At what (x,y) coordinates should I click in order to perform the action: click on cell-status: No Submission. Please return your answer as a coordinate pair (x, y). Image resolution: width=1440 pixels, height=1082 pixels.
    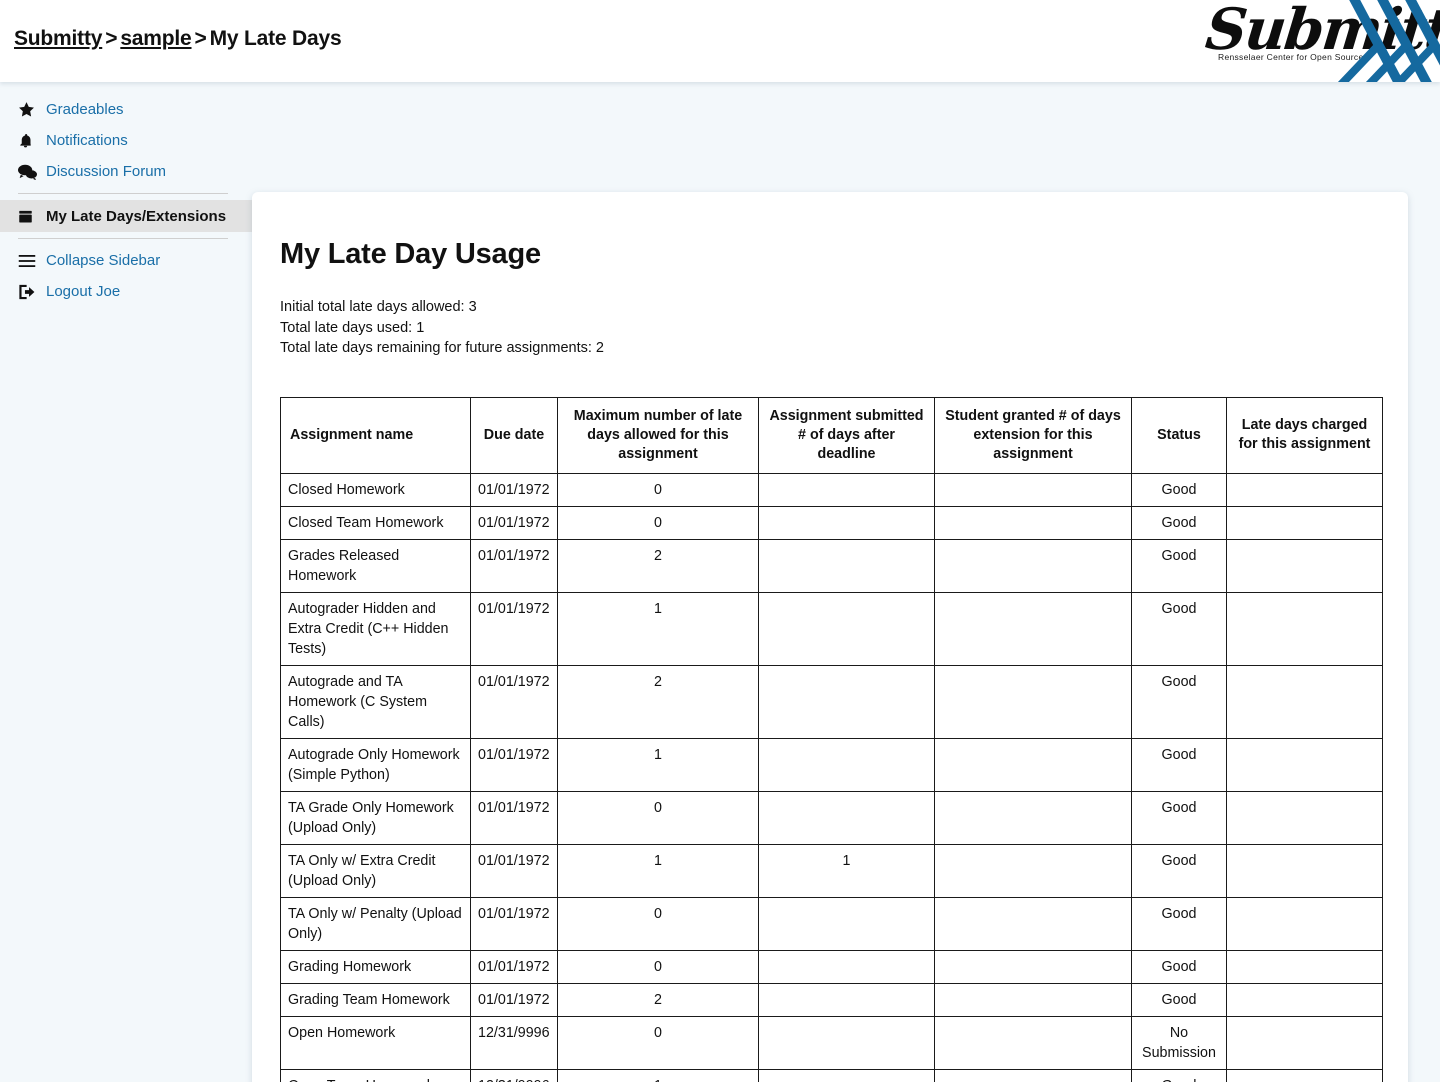
    Looking at the image, I should click on (1179, 1042).